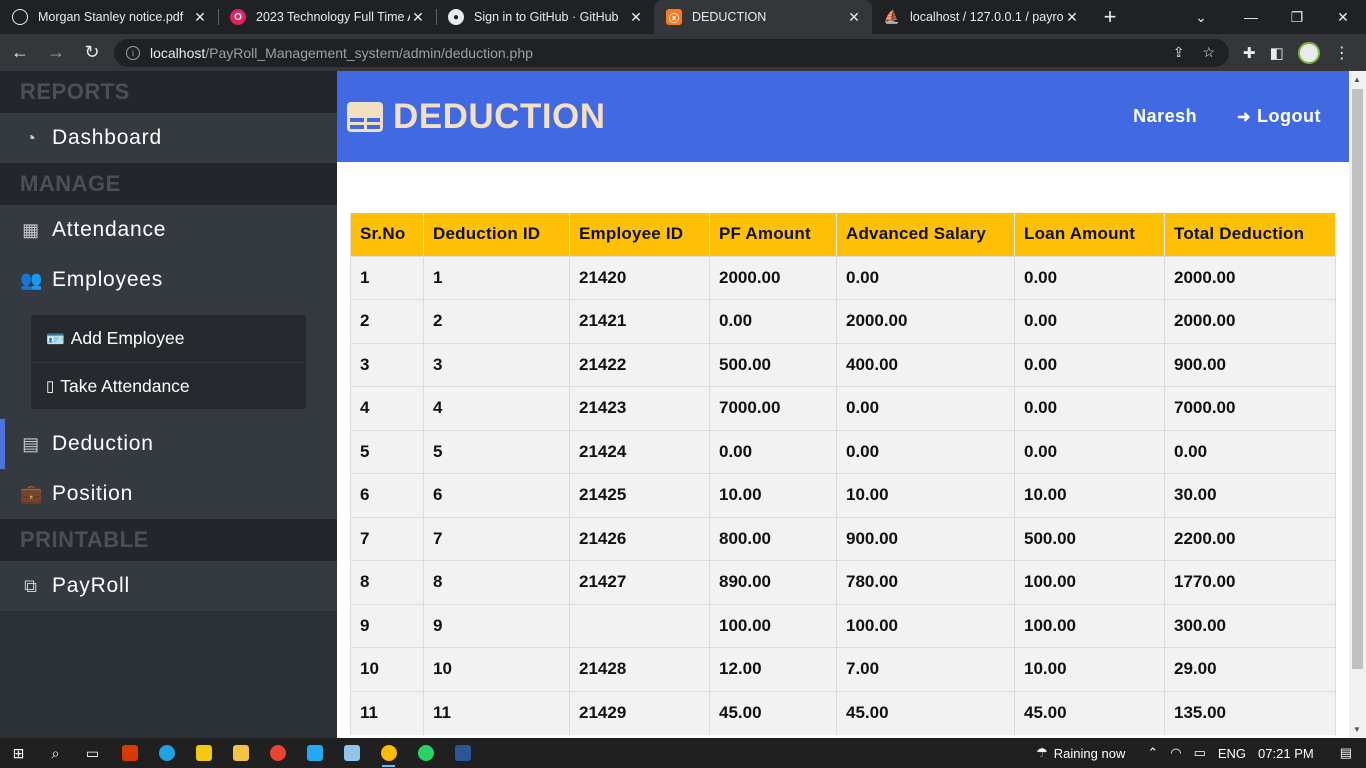 The image size is (1366, 768). I want to click on browser-tab: Morgan Stanley notice.pdf ✕, so click(109, 17).